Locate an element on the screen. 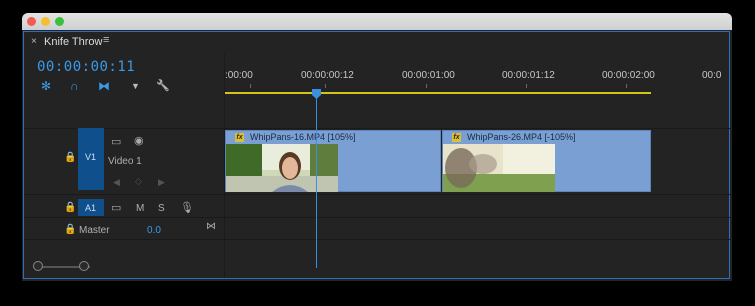 The height and width of the screenshot is (306, 755). ruler-tick-label: 00:00:00:12 is located at coordinates (327, 75).